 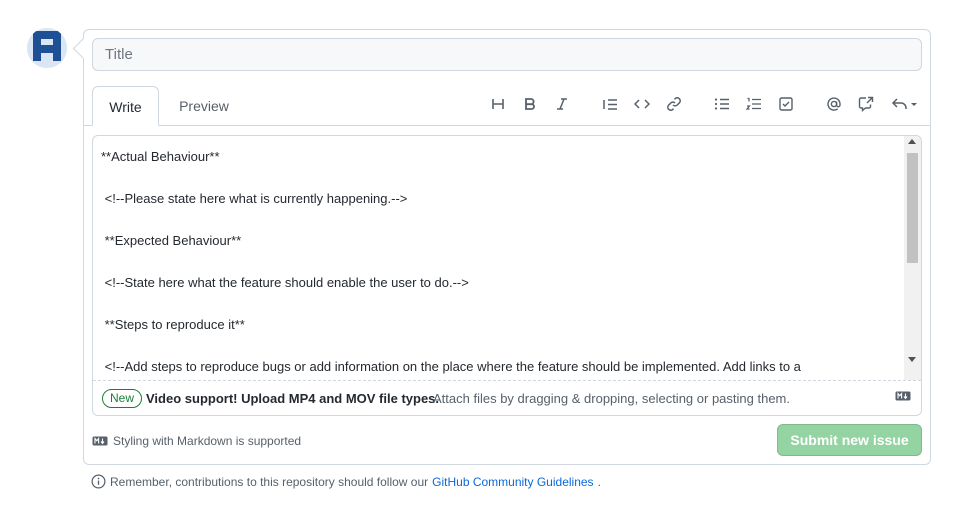 I want to click on title-input, so click(x=507, y=54).